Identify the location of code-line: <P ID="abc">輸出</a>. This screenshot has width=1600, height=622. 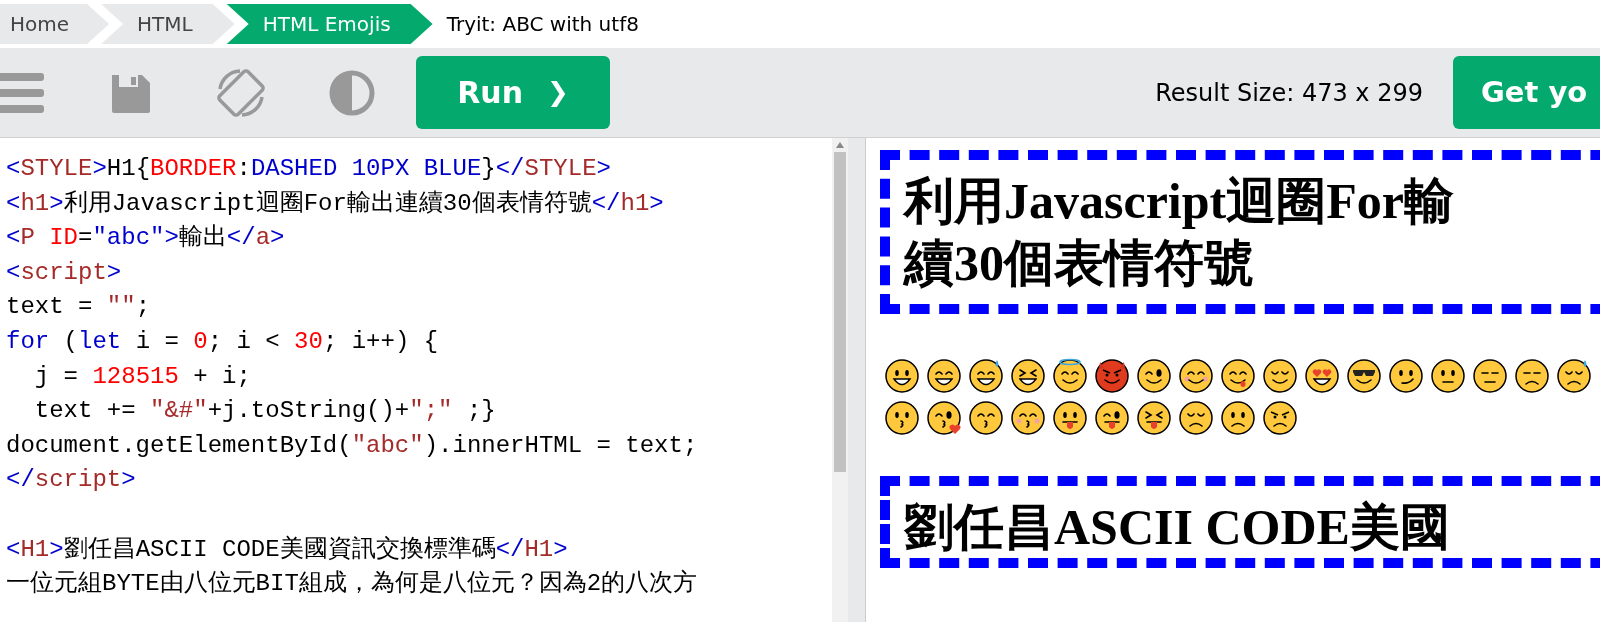
(145, 238).